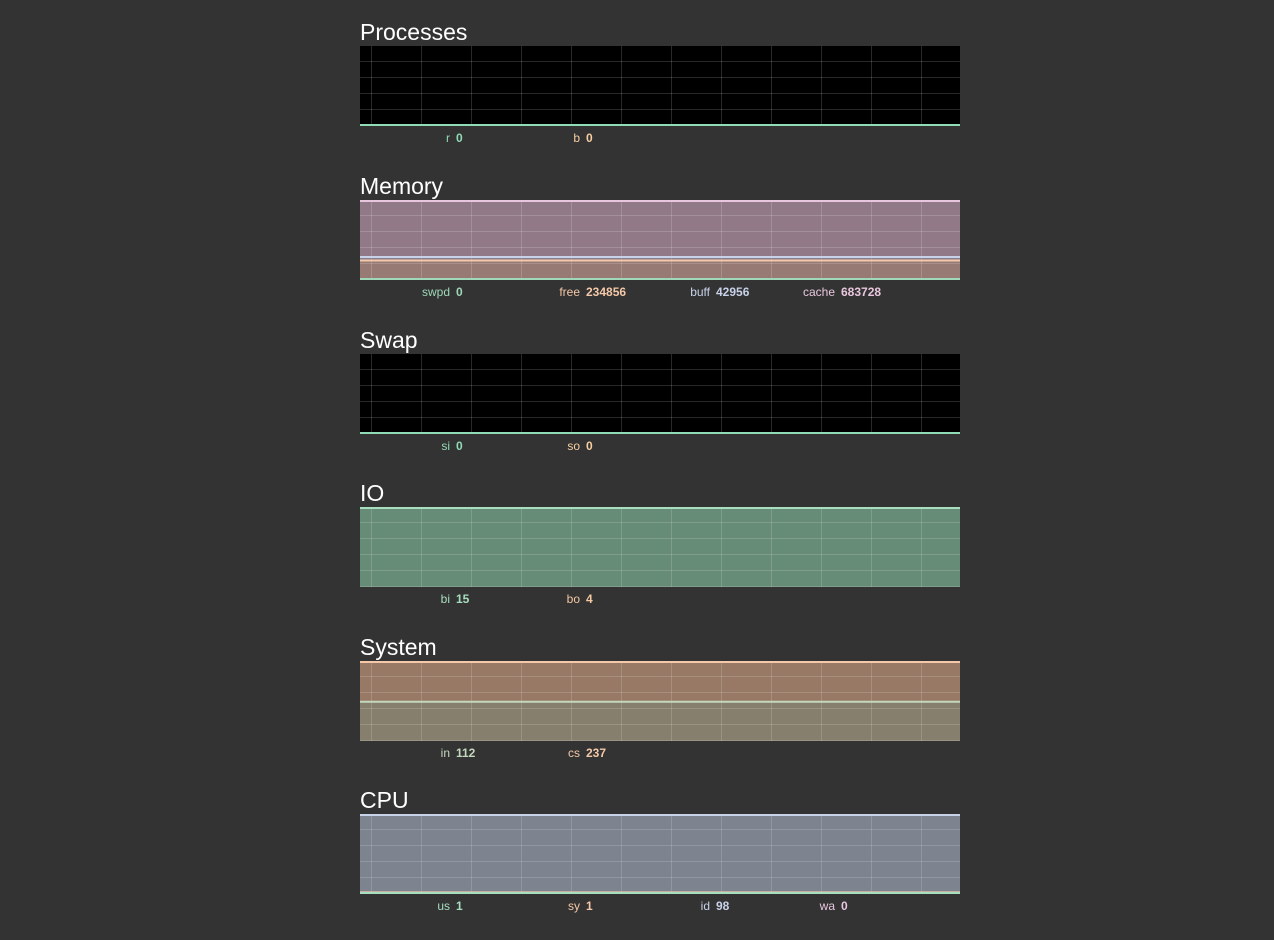 This screenshot has height=940, width=1274. I want to click on legend-value: 683728, so click(861, 292).